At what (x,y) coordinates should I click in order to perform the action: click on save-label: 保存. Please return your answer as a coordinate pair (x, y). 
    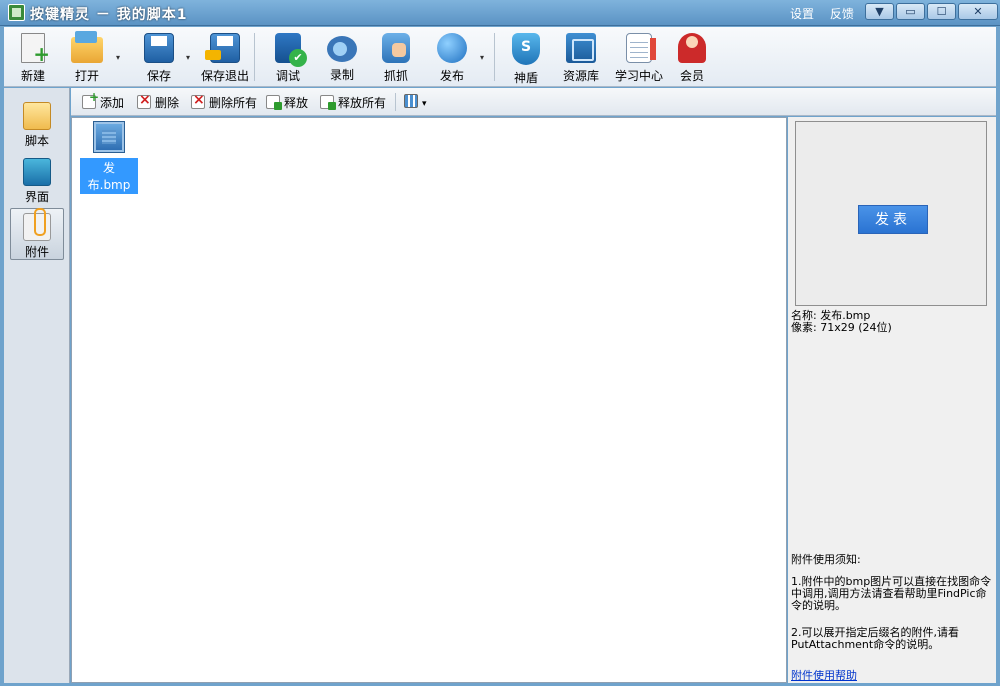
    Looking at the image, I should click on (158, 76).